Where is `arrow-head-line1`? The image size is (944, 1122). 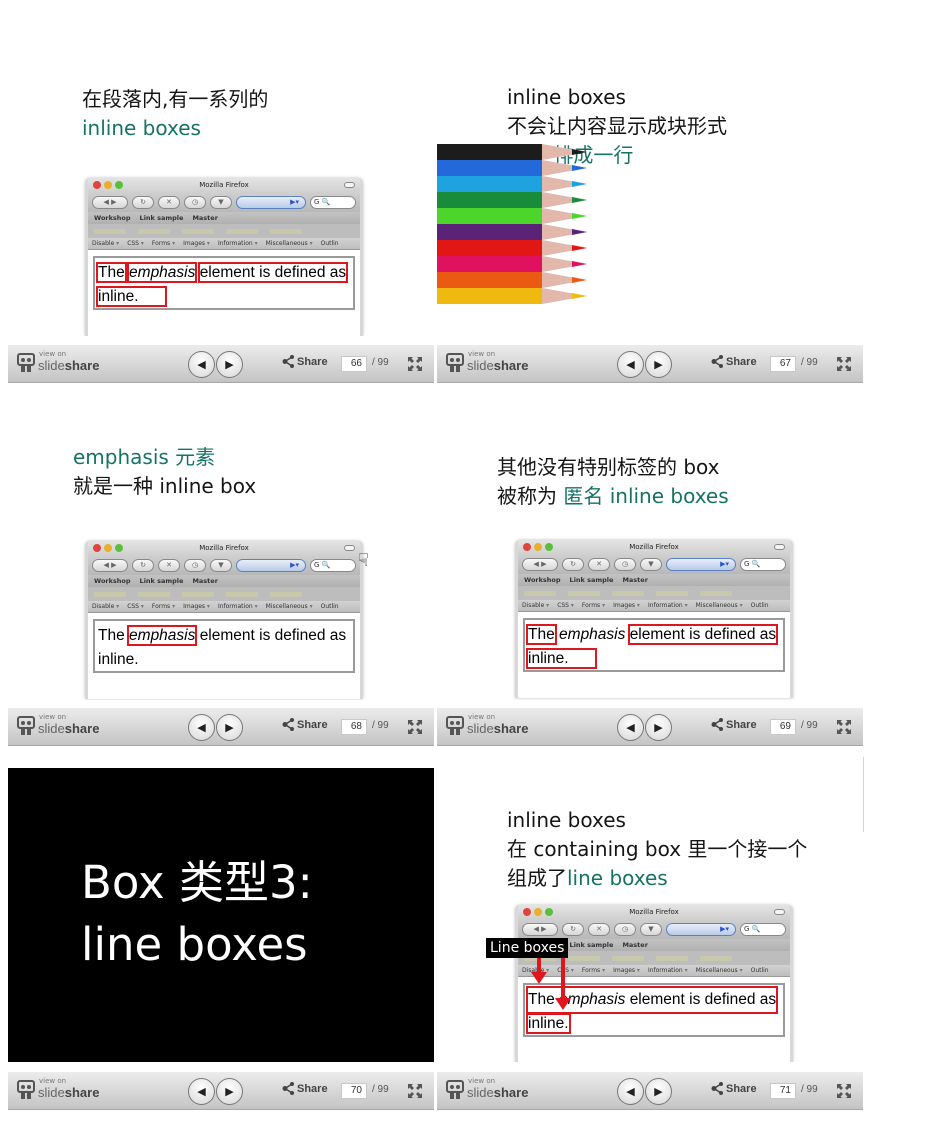
arrow-head-line1 is located at coordinates (539, 978).